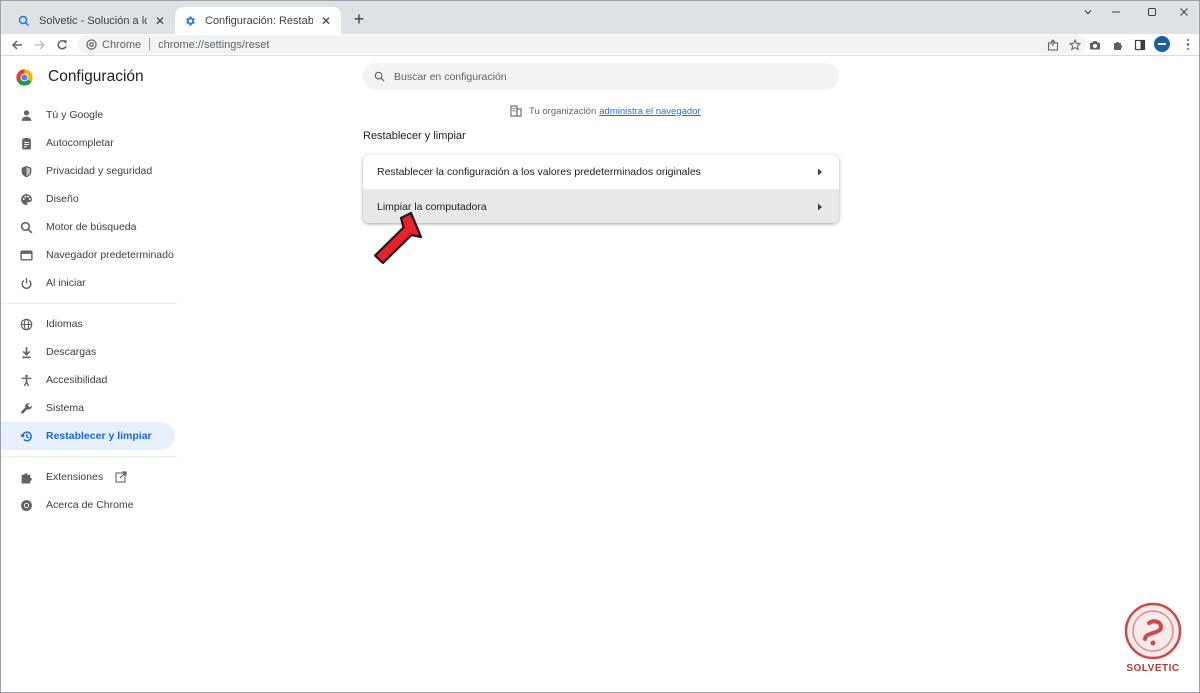 This screenshot has height=693, width=1200. I want to click on search-input, so click(604, 76).